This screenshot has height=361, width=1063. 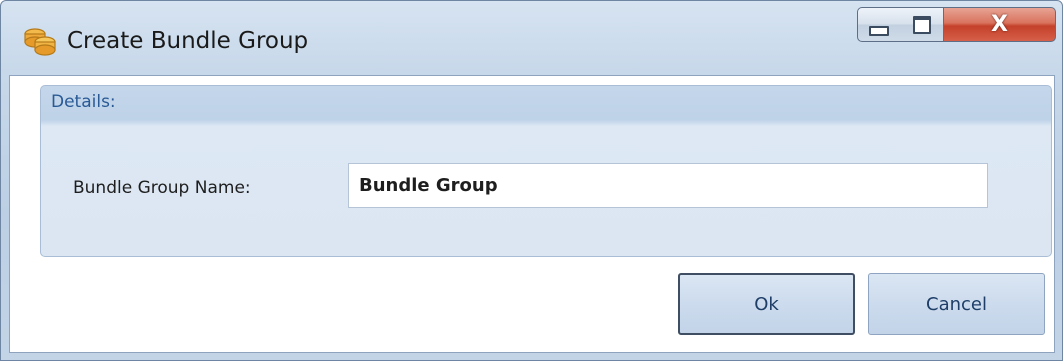 What do you see at coordinates (668, 185) in the screenshot?
I see `bundle-group-name-input` at bounding box center [668, 185].